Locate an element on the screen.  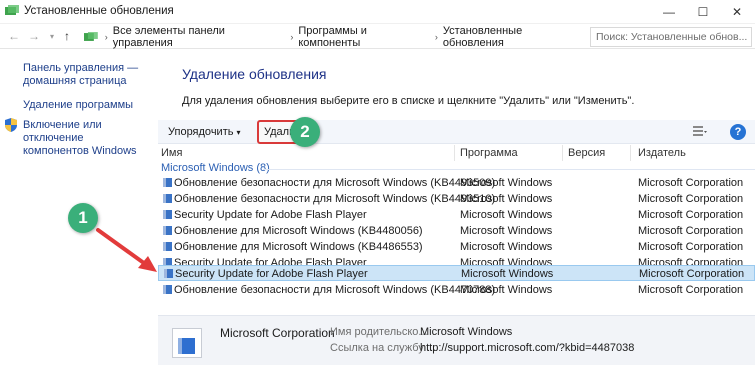
sidebar-item-uninstall: Удаление программы is located at coordinates (78, 105).